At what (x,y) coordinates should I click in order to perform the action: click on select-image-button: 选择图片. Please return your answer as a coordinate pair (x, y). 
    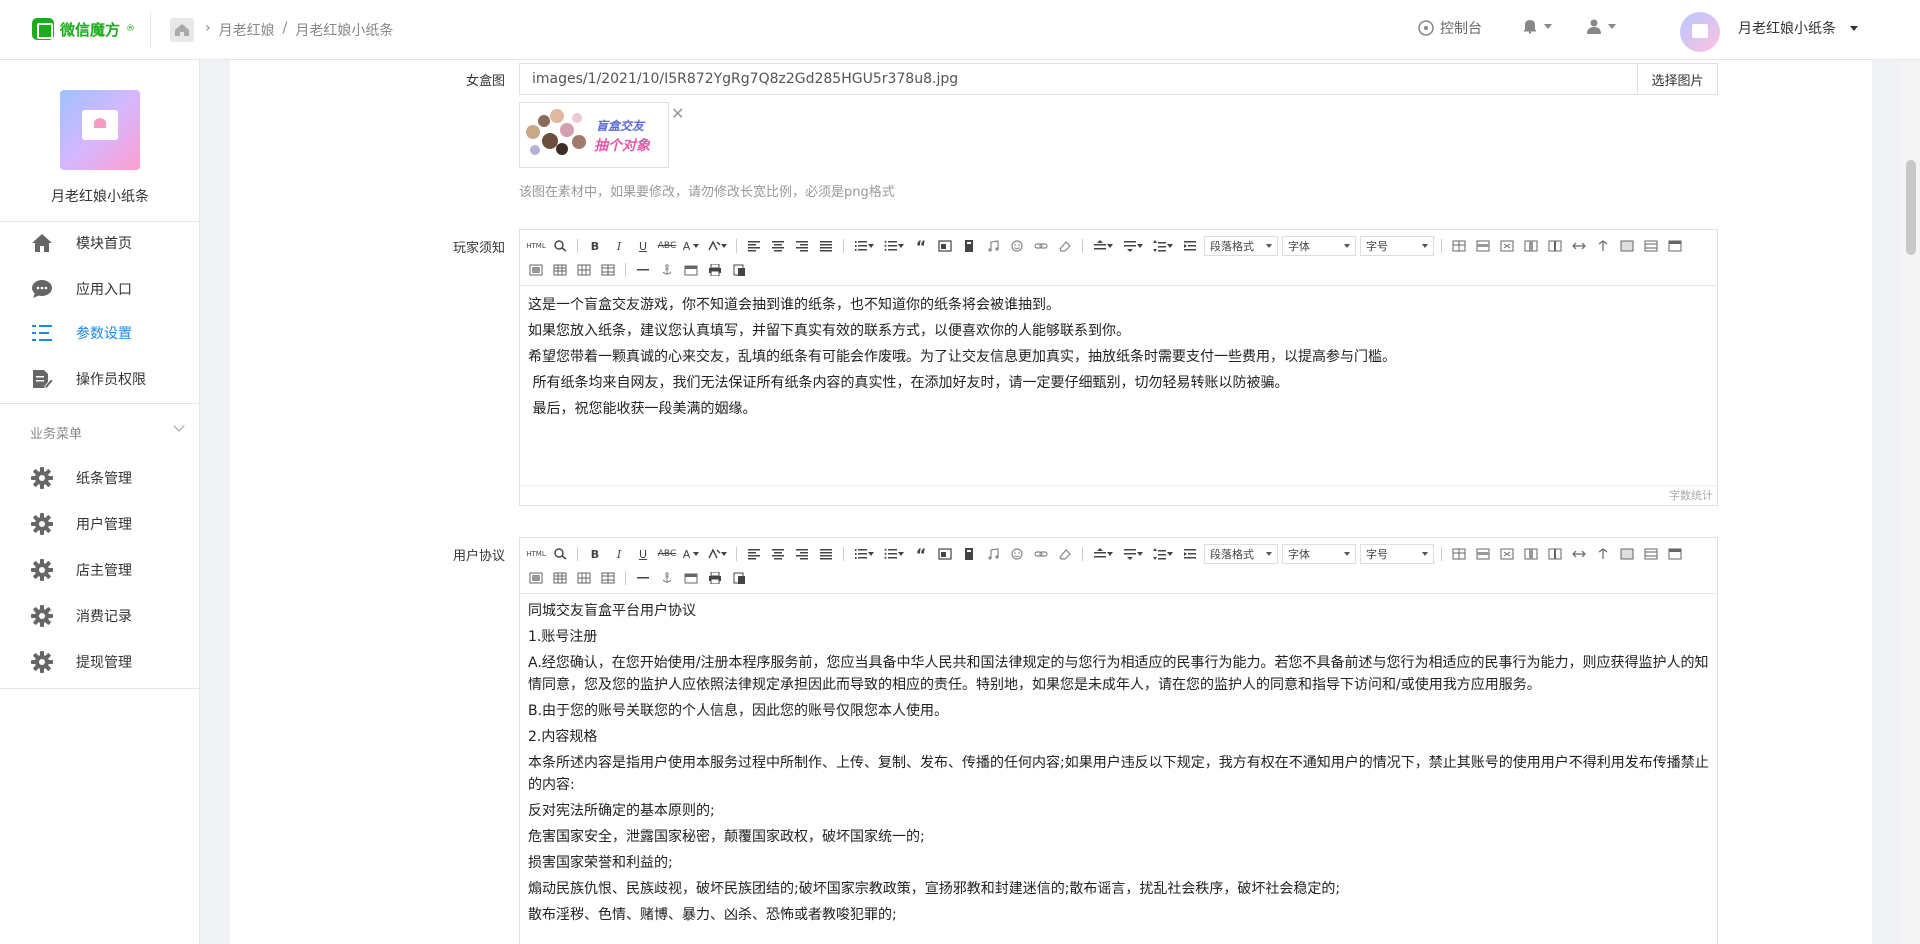
    Looking at the image, I should click on (1677, 79).